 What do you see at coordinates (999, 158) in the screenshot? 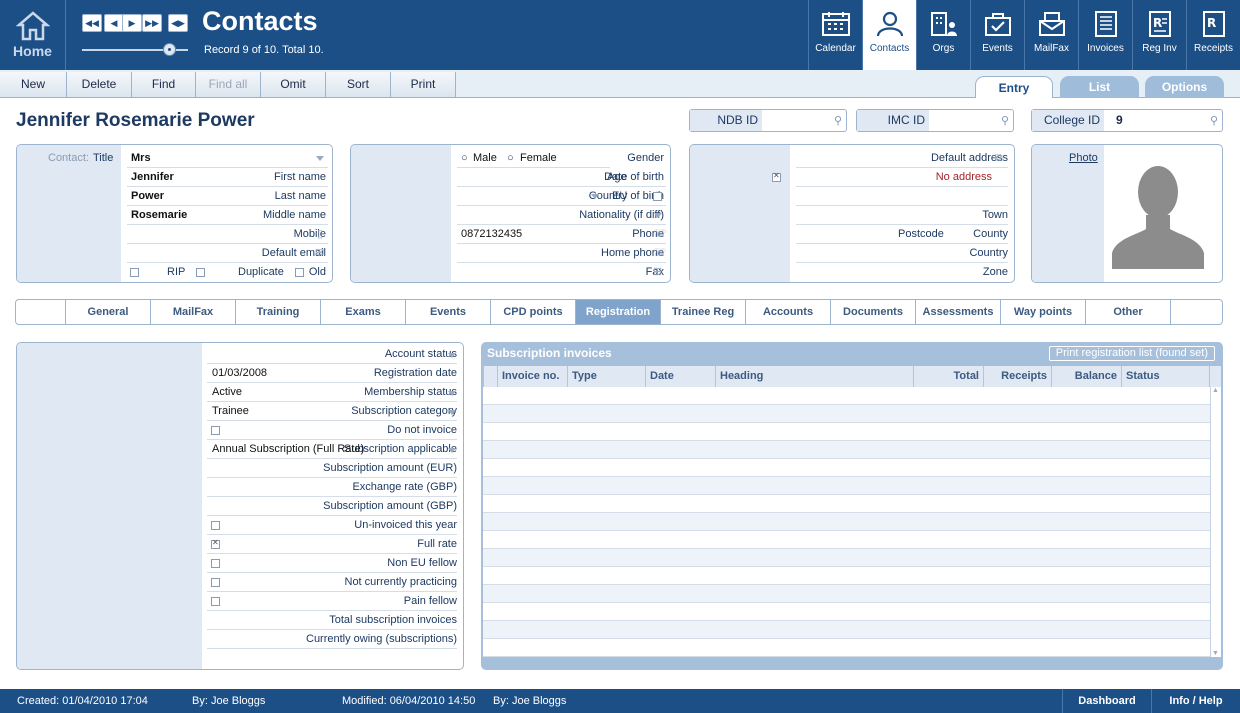
I see `copy-icon: ⧉` at bounding box center [999, 158].